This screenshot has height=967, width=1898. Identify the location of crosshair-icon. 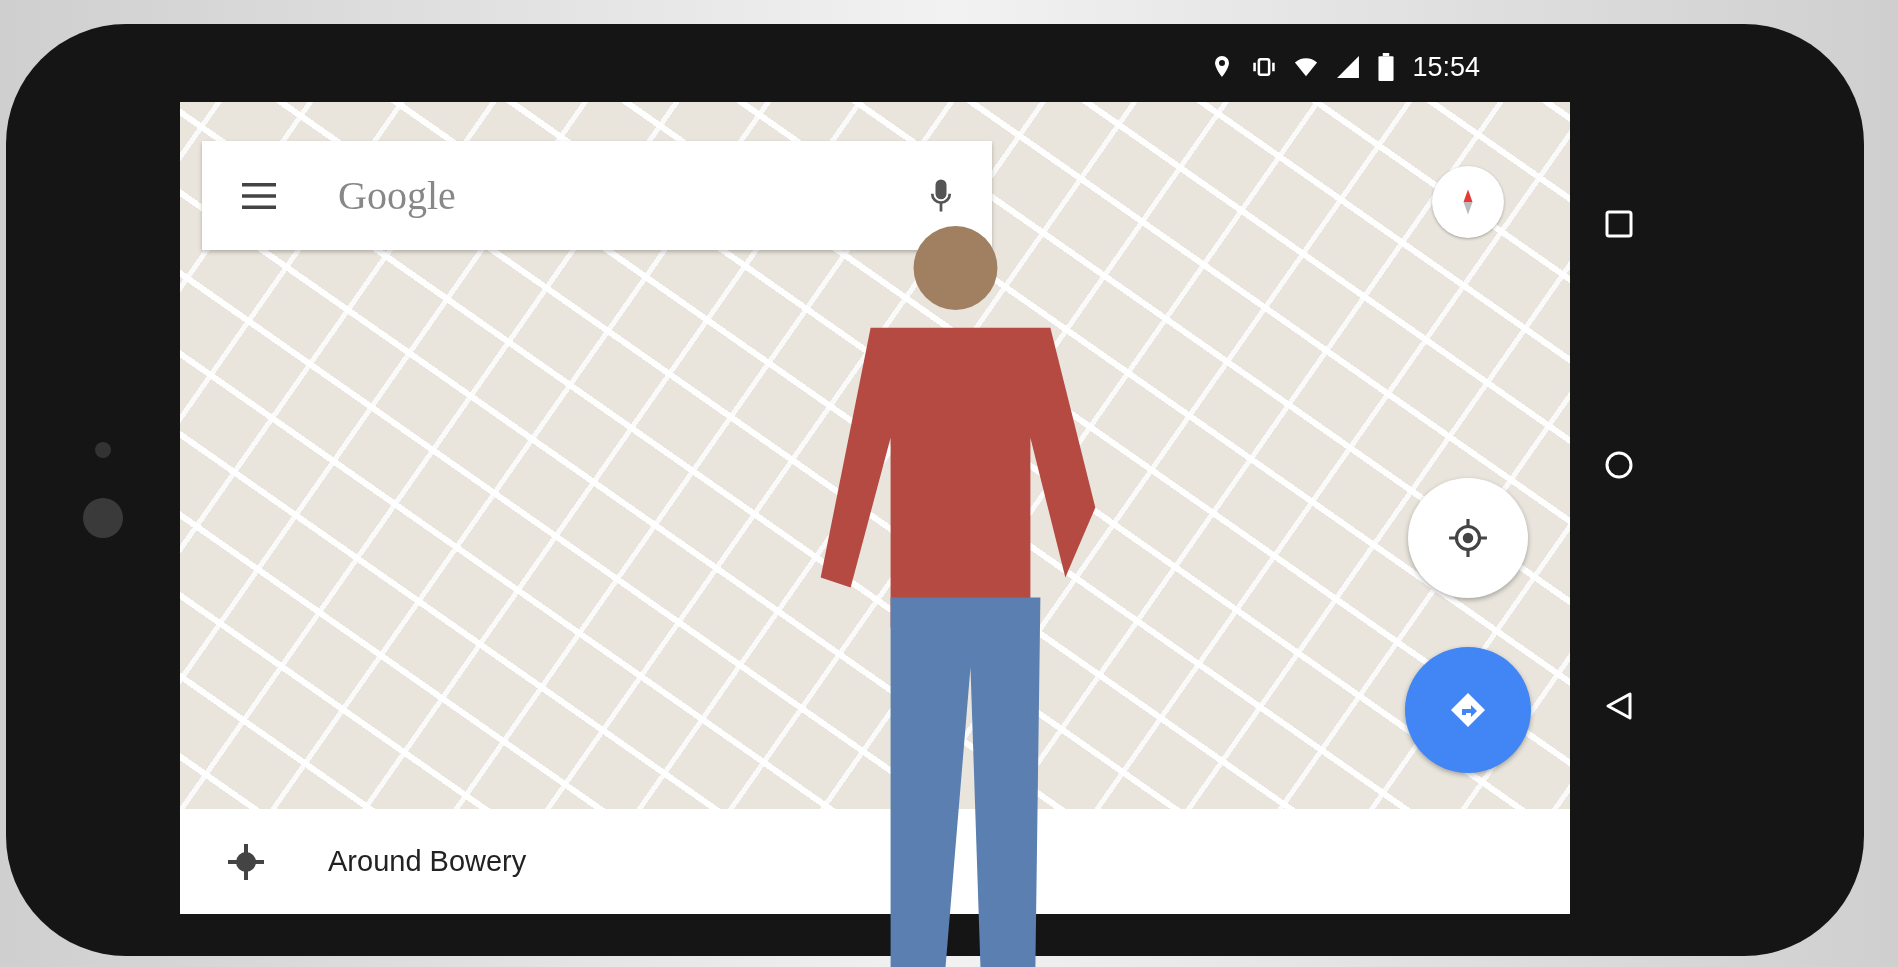
(246, 861).